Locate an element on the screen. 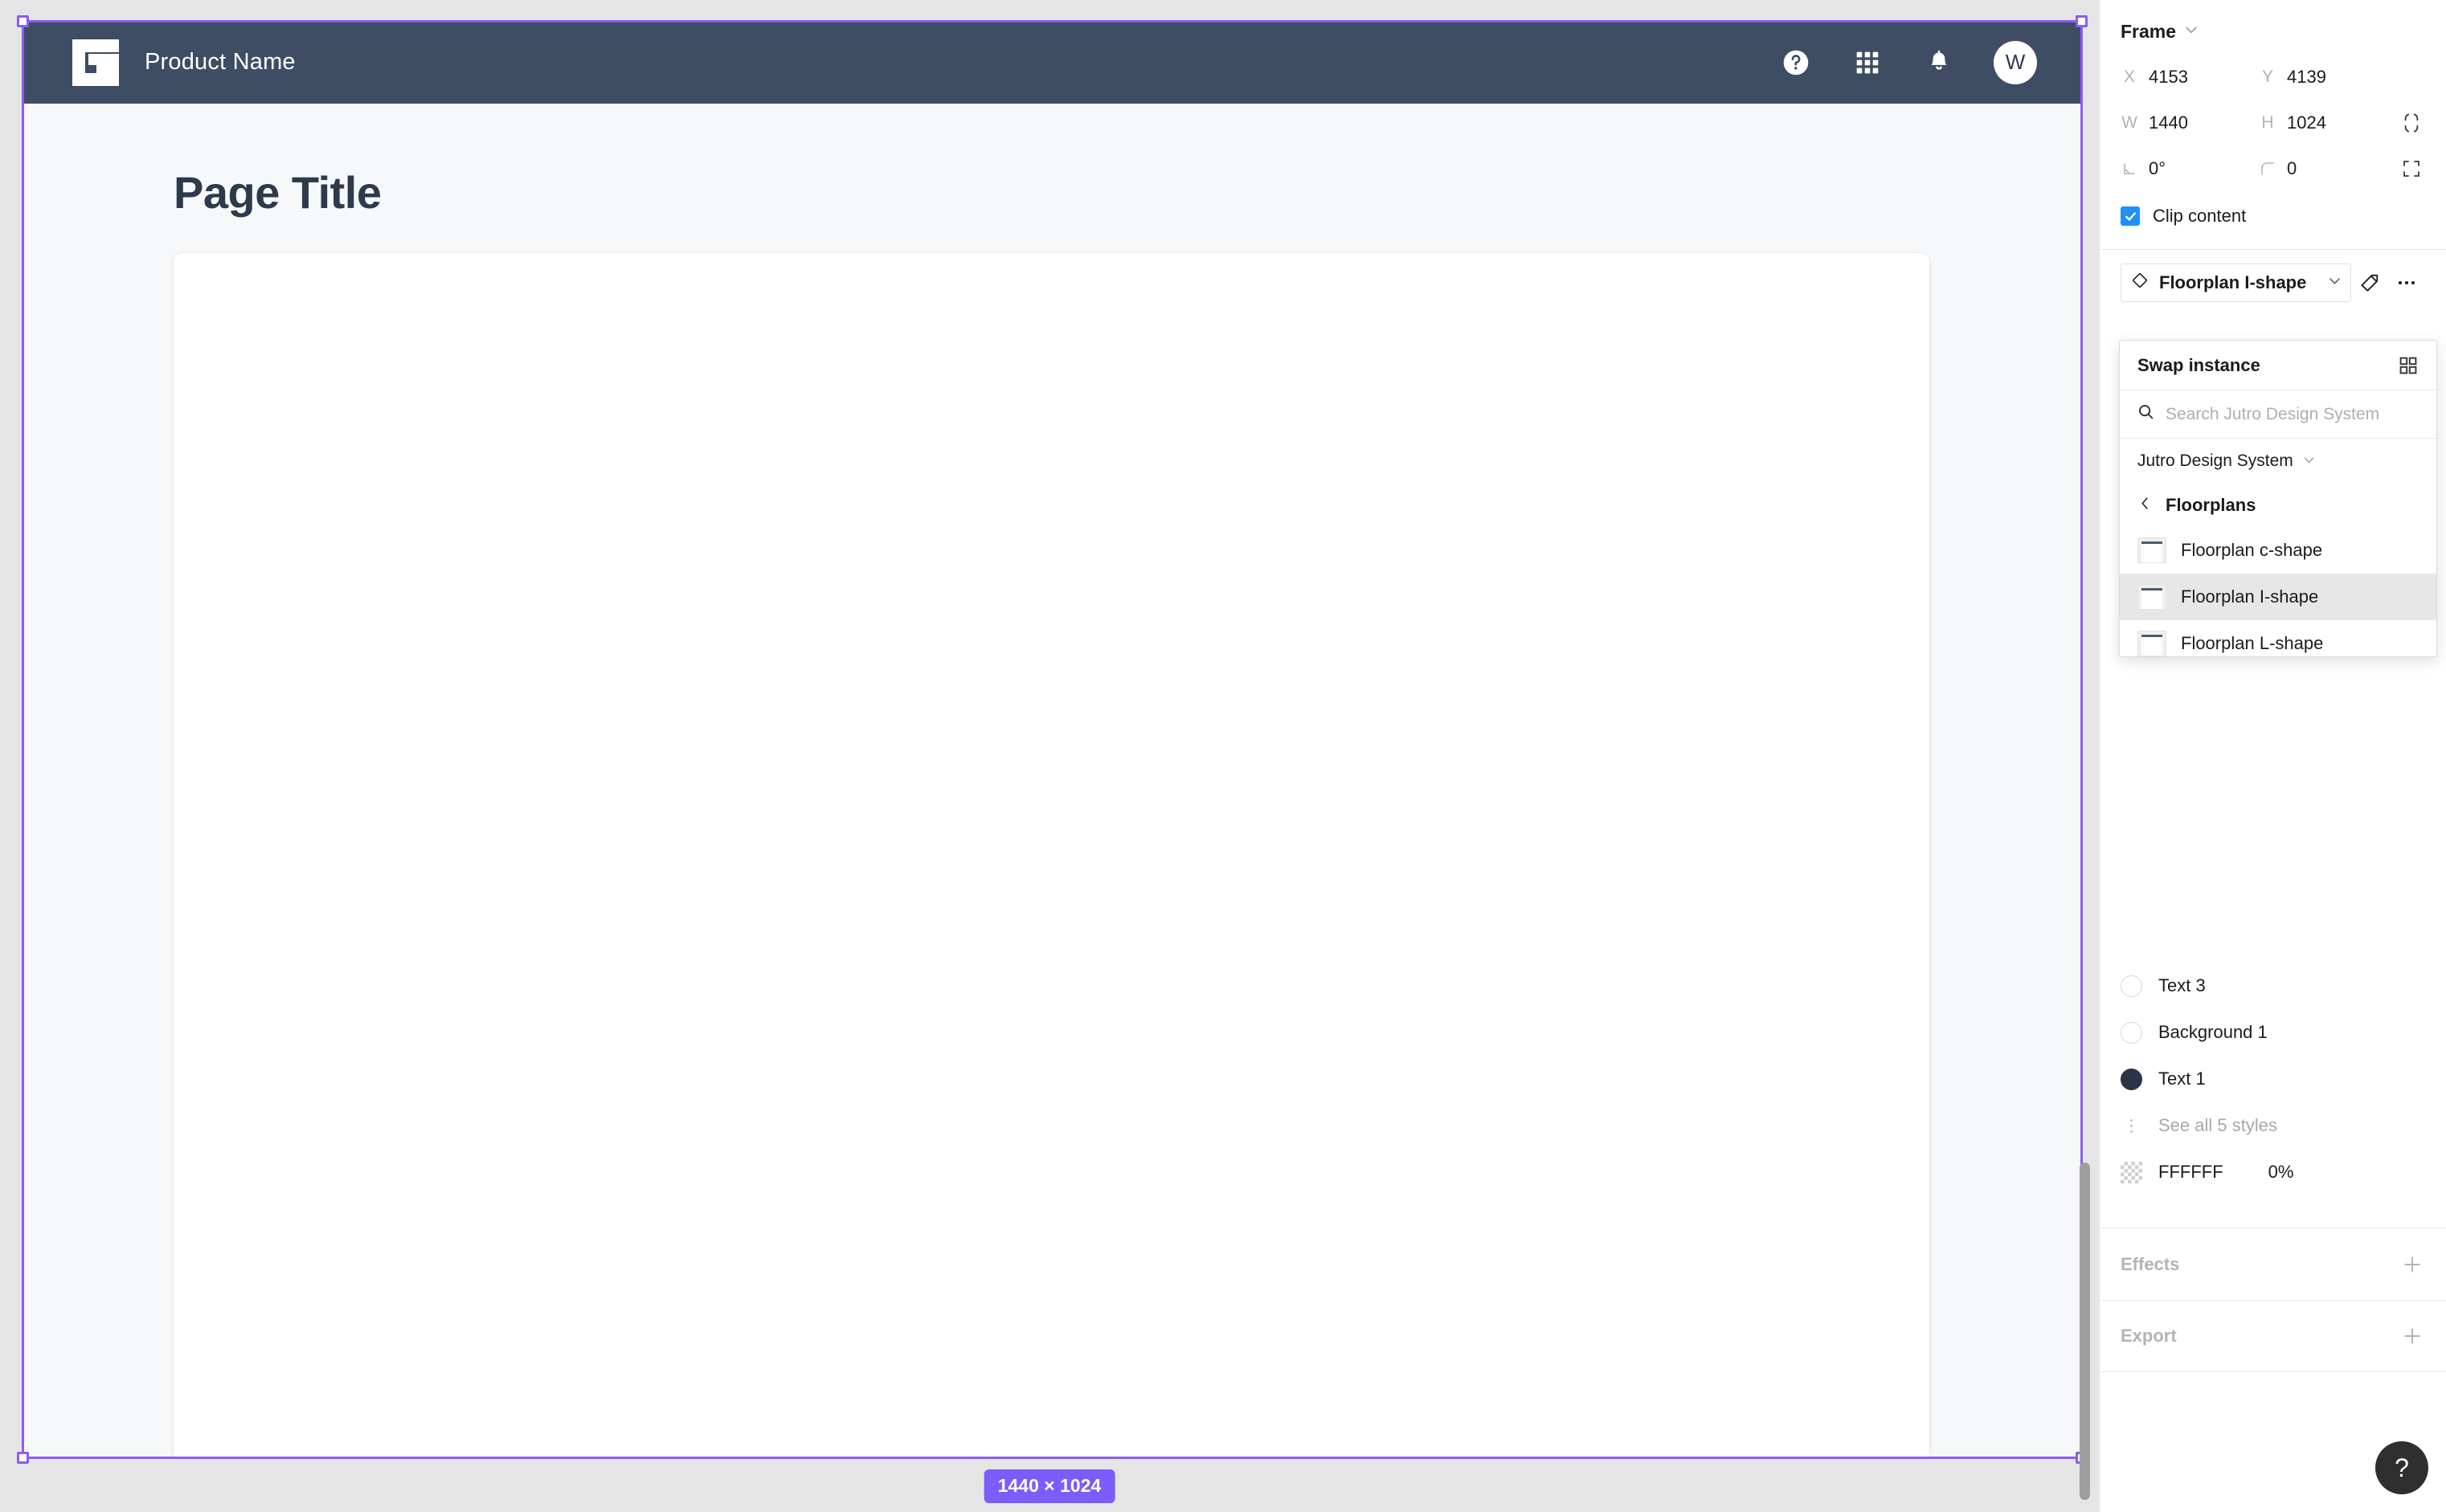 The height and width of the screenshot is (1512, 2446). brand-block: Product Name is located at coordinates (183, 63).